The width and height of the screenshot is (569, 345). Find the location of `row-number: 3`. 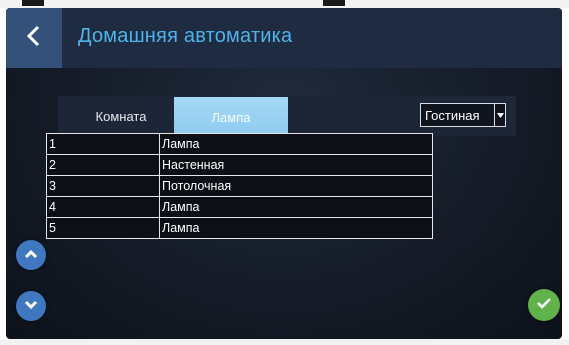

row-number: 3 is located at coordinates (103, 186).